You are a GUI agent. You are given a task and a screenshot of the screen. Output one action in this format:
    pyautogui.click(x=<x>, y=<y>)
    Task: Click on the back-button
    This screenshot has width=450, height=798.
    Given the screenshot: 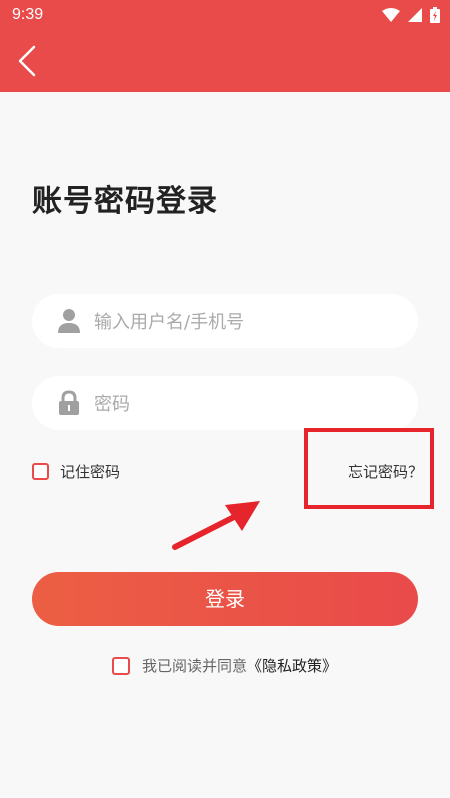 What is the action you would take?
    pyautogui.click(x=30, y=61)
    